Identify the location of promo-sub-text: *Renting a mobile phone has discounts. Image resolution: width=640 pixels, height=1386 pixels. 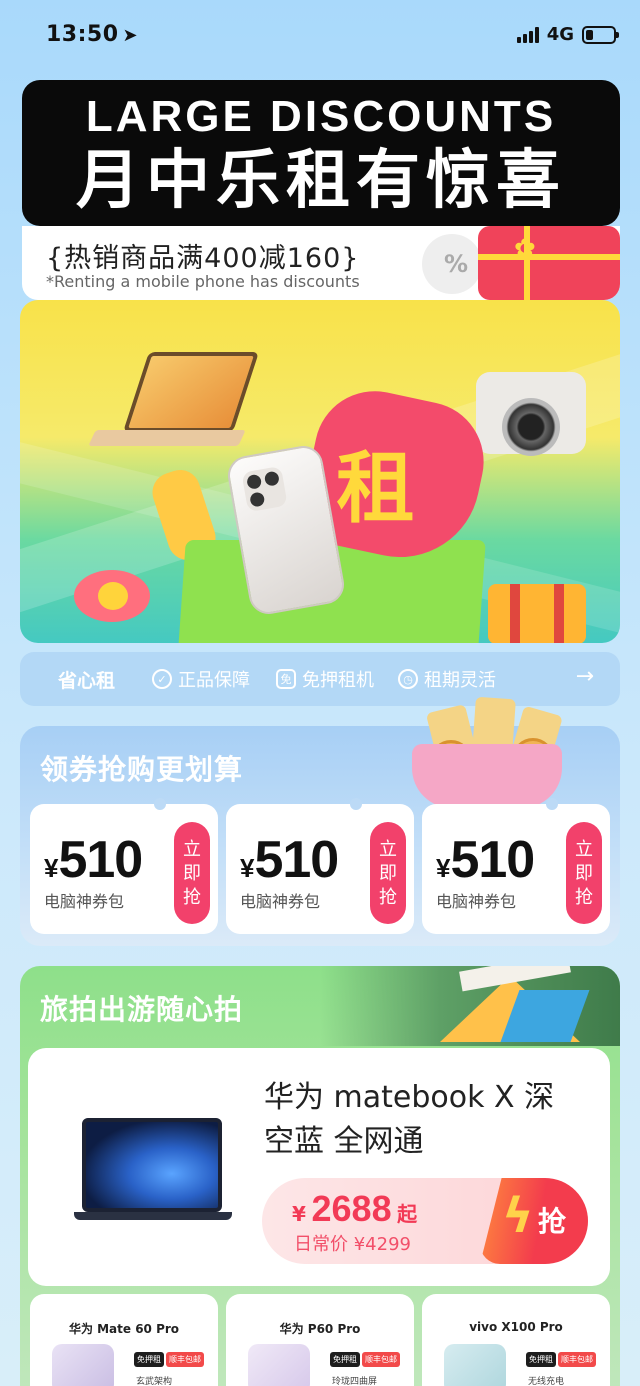
(203, 281).